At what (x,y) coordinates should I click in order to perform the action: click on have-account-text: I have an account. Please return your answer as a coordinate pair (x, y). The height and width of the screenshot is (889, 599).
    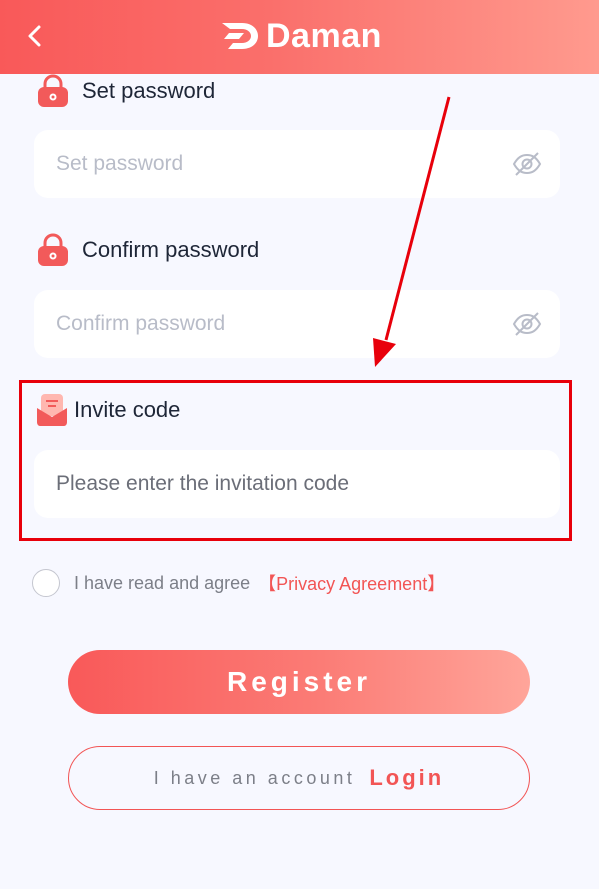
    Looking at the image, I should click on (254, 777).